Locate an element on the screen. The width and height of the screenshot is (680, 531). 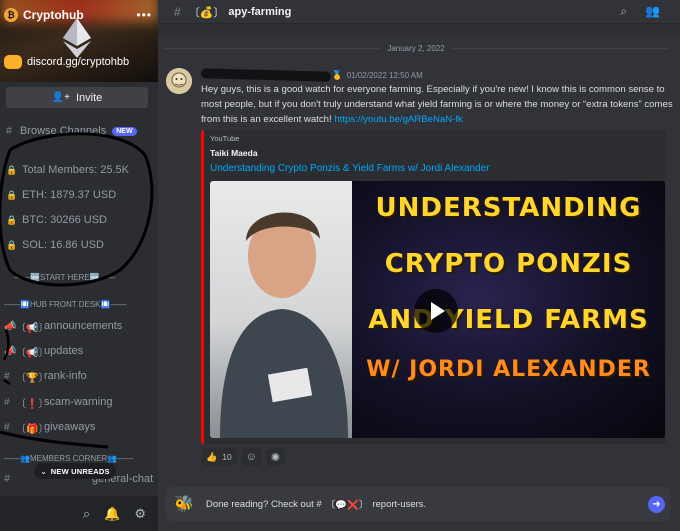
add-reaction-button: ☺ is located at coordinates (251, 457).